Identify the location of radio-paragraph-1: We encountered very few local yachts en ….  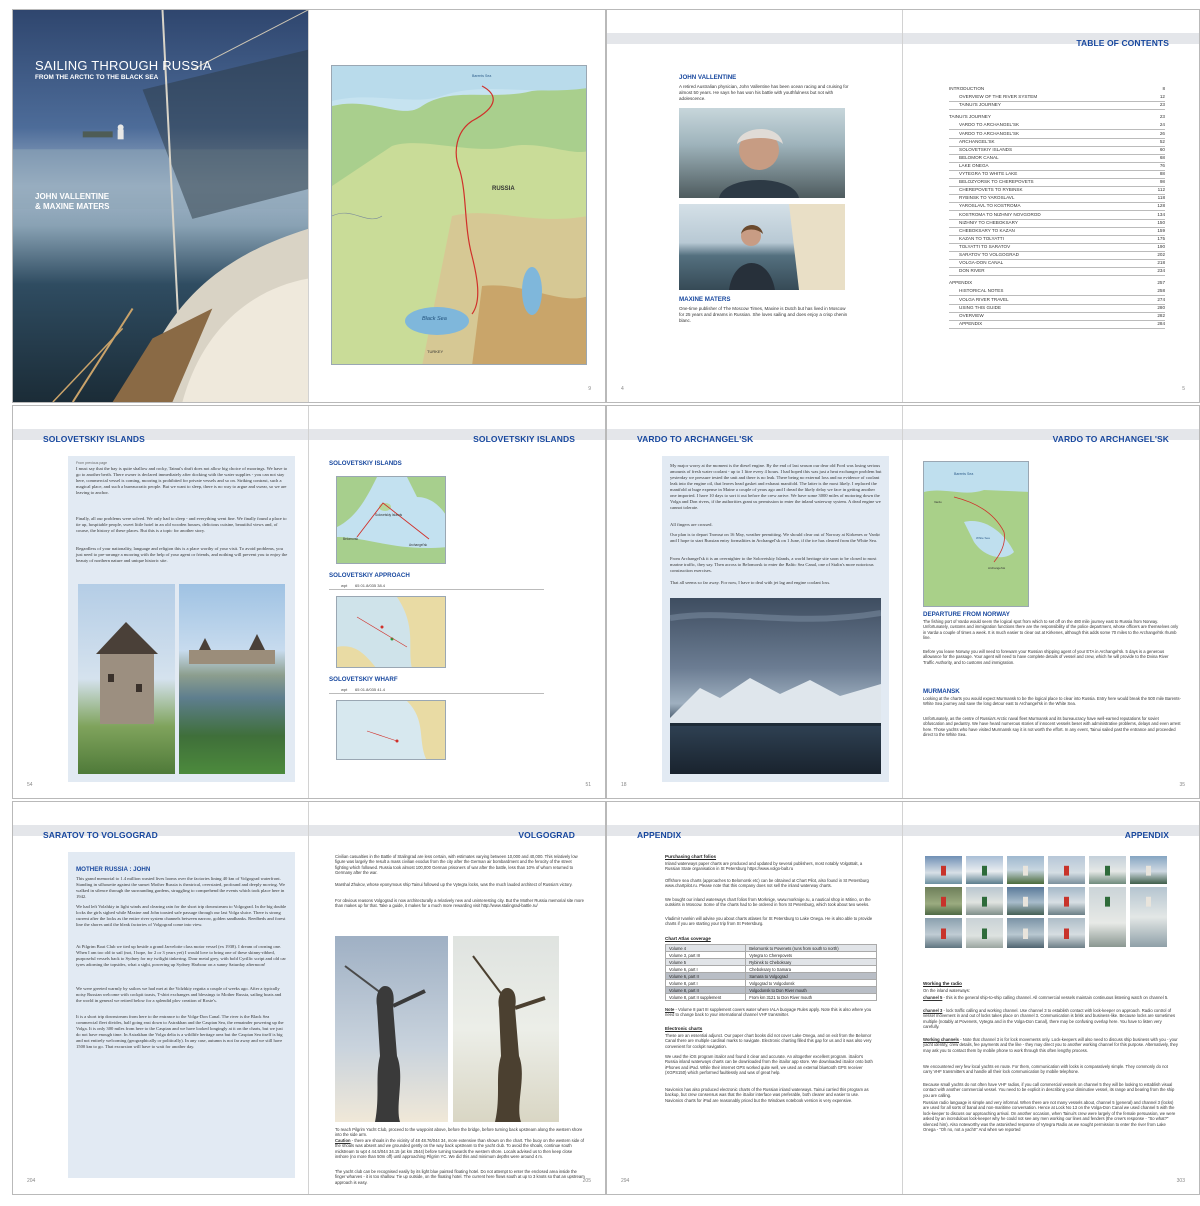
(1045, 1069).